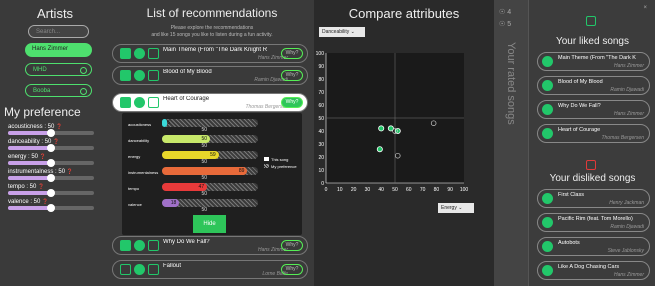  What do you see at coordinates (321, 171) in the screenshot?
I see `y-tick-label: 10` at bounding box center [321, 171].